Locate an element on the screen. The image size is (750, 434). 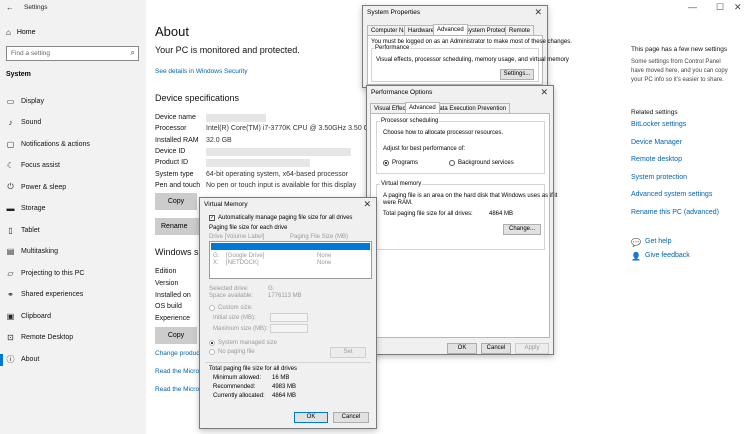
selected-drive-value: G: is located at coordinates (271, 289).